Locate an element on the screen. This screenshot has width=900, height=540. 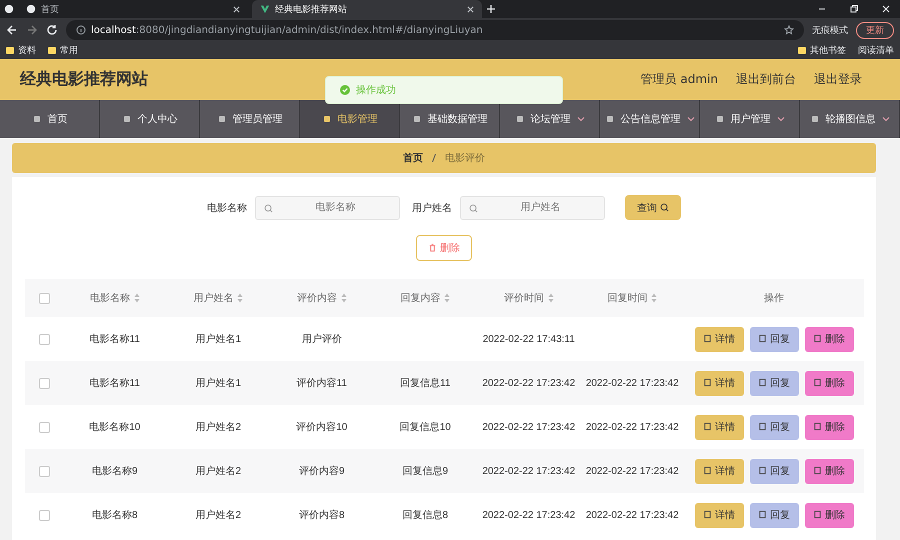
table-cell: 回复信息11 is located at coordinates (425, 383).